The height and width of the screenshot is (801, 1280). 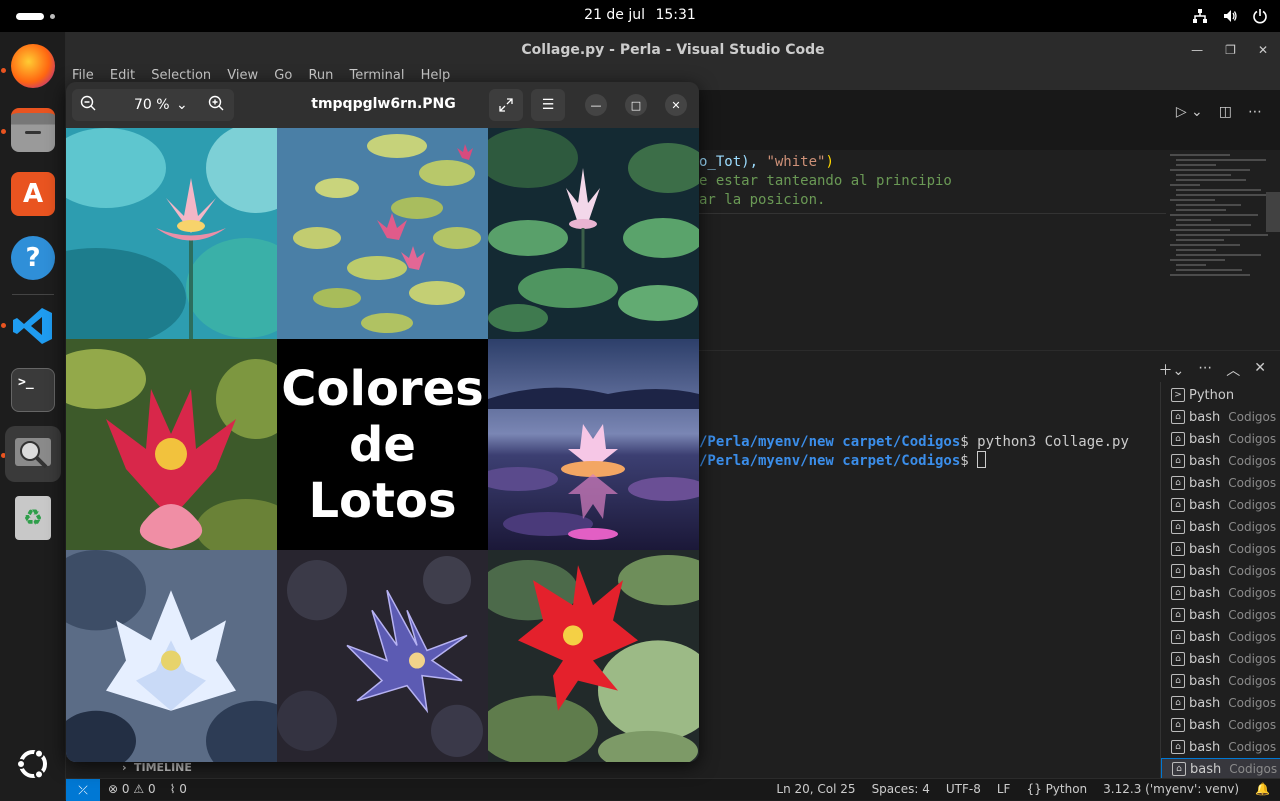 I want to click on dock-image-viewer, so click(x=33, y=454).